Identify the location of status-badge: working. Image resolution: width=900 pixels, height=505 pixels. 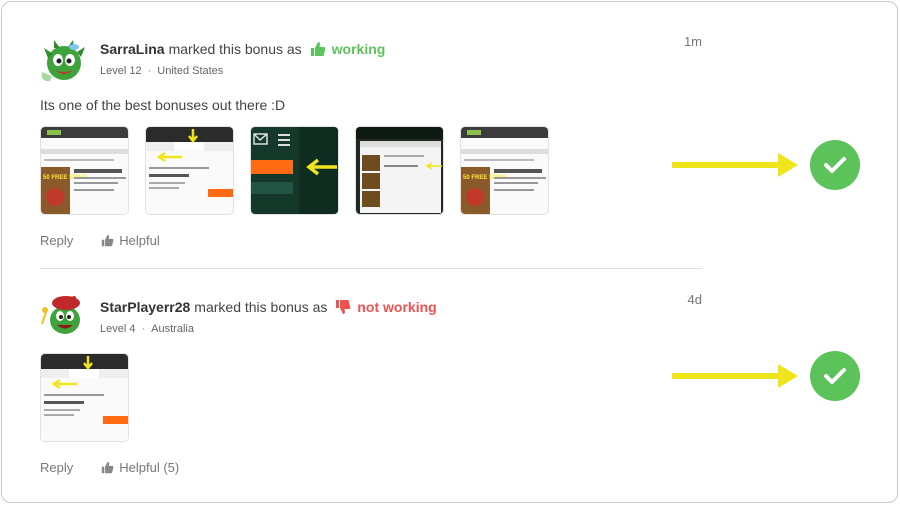
(348, 49).